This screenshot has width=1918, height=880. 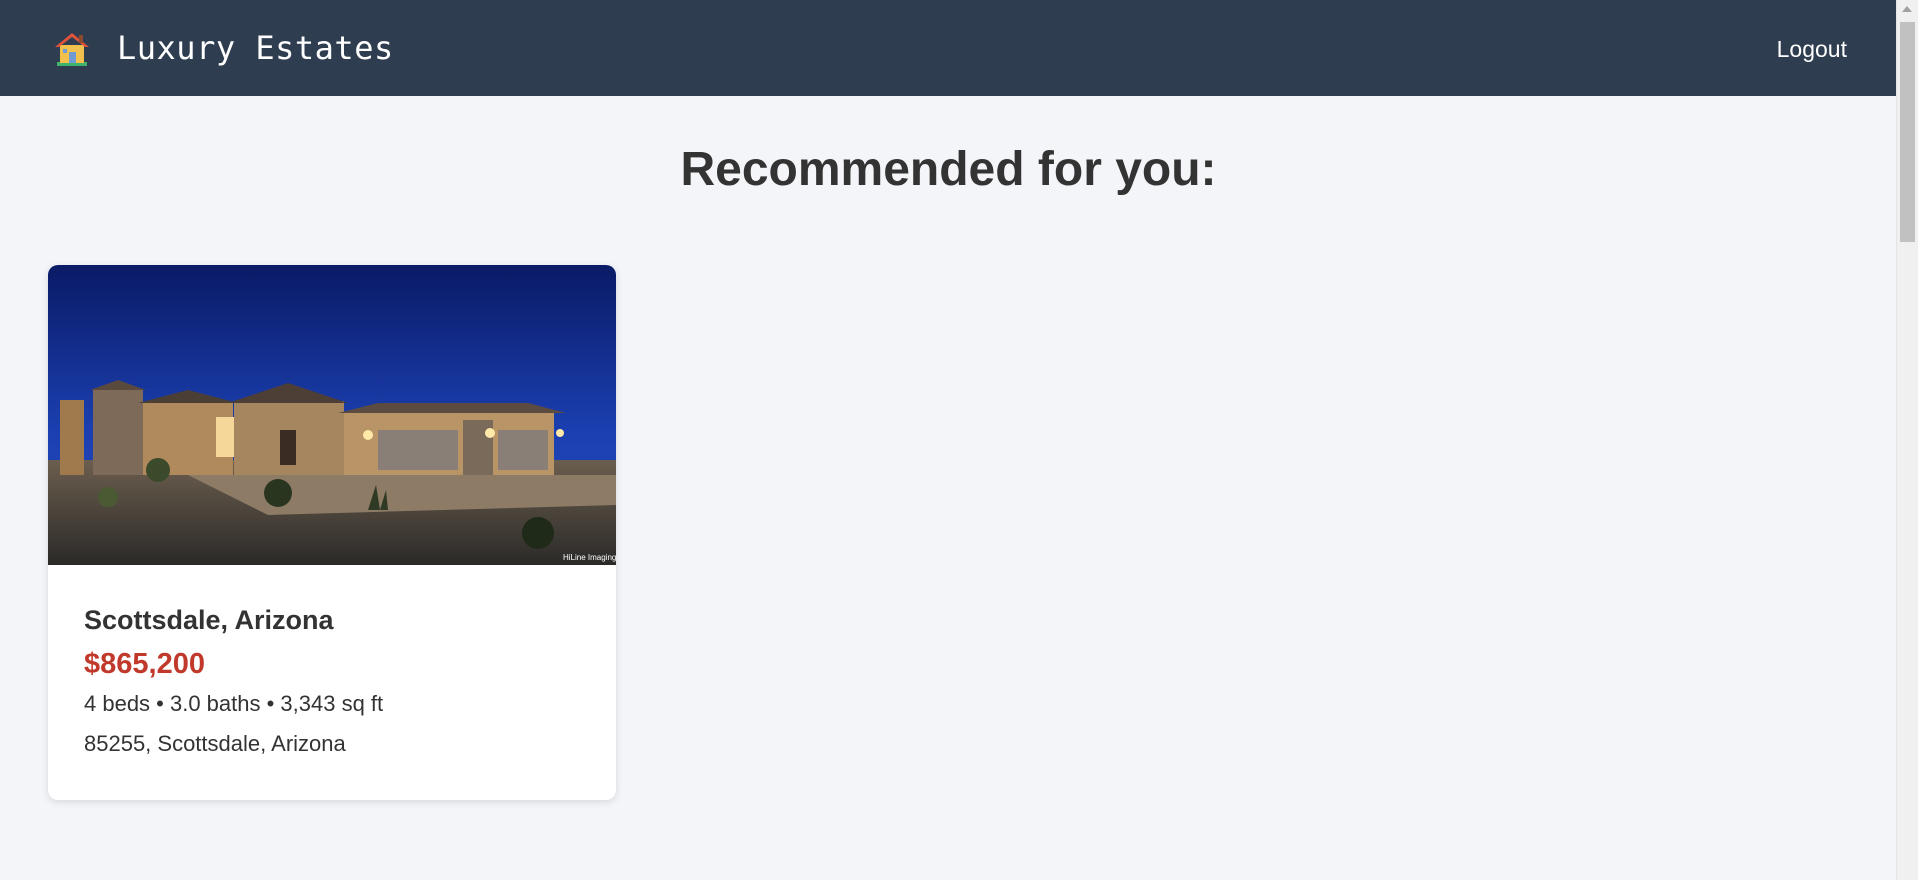 I want to click on listing-location: Scottsdale, Arizona, so click(x=209, y=620).